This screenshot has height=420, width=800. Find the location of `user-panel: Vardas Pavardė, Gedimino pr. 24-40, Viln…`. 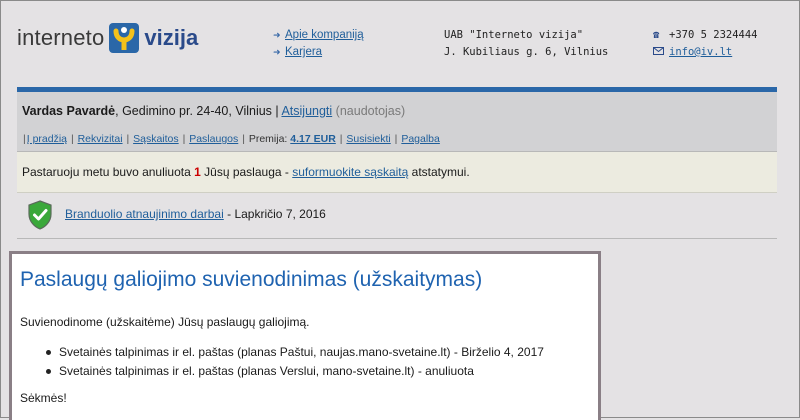

user-panel: Vardas Pavardė, Gedimino pr. 24-40, Viln… is located at coordinates (397, 122).